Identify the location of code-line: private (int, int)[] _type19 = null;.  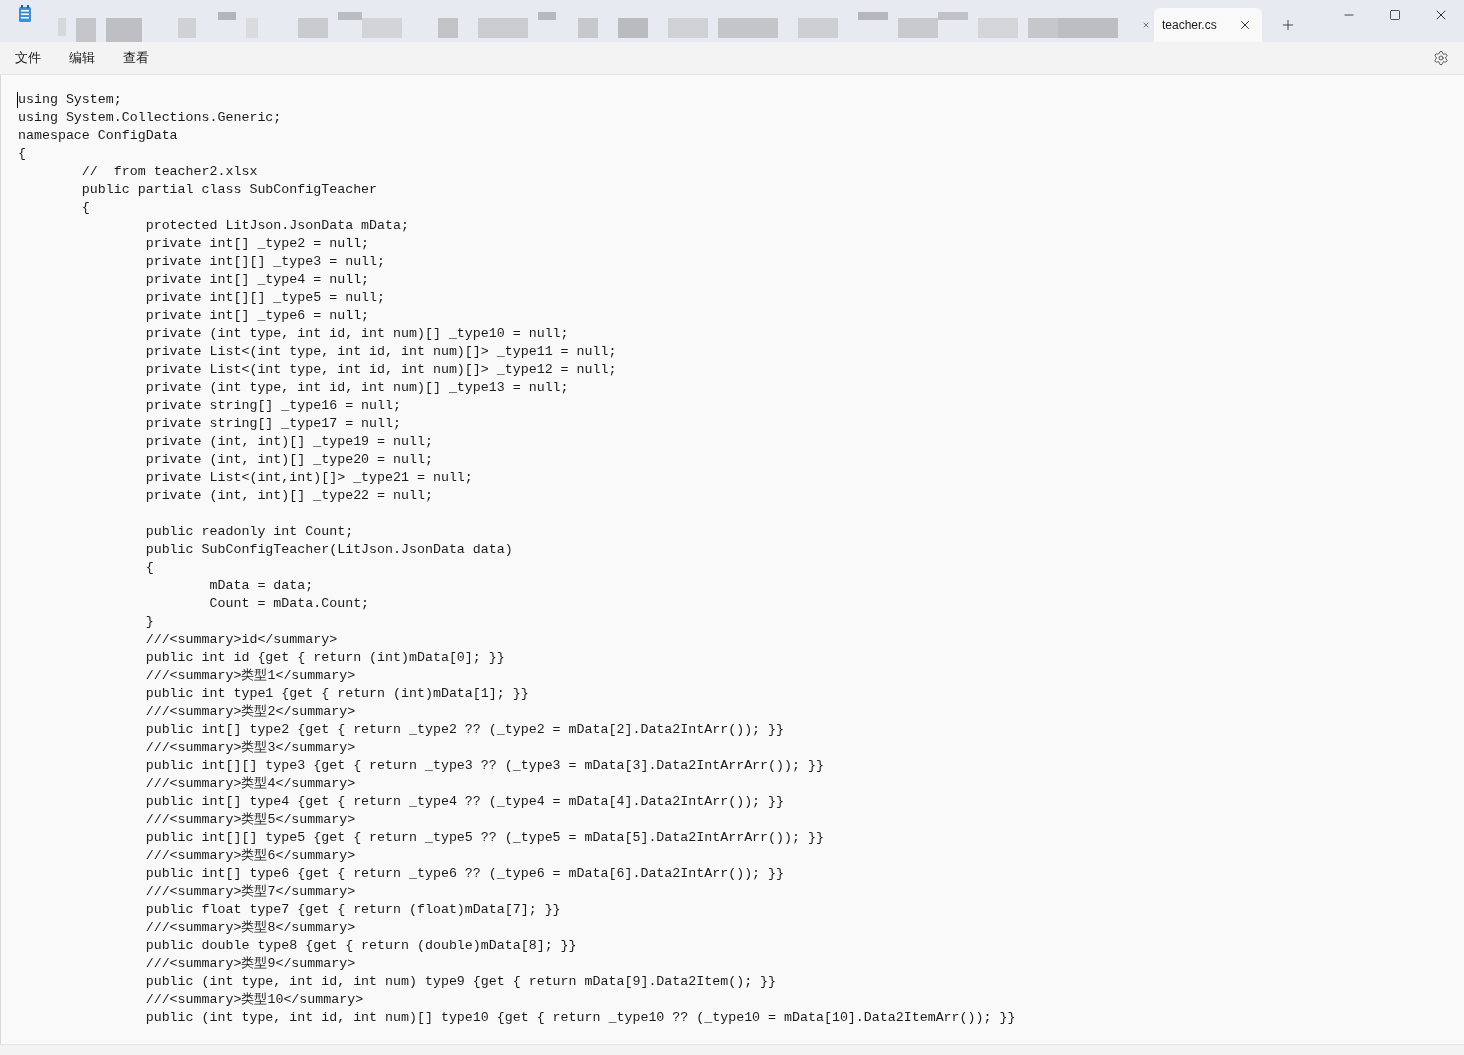
(288, 442).